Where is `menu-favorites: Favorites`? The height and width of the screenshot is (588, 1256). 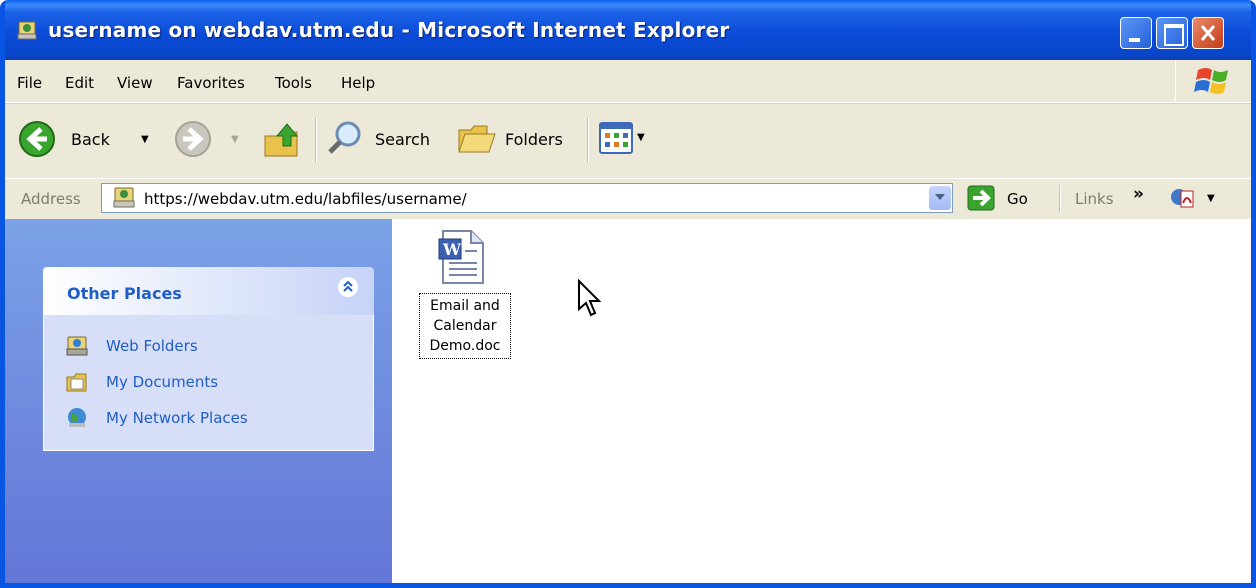 menu-favorites: Favorites is located at coordinates (211, 83).